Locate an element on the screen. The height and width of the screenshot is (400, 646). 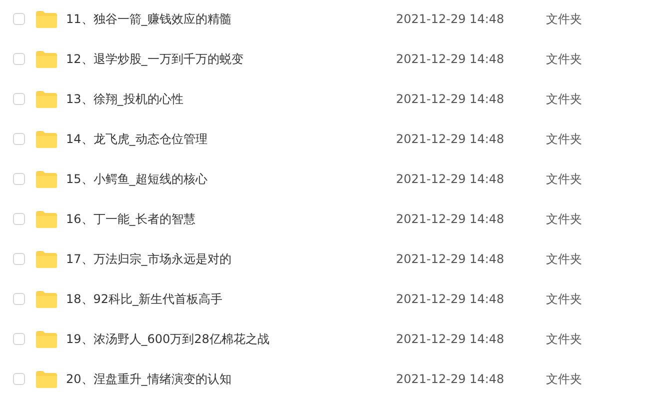
file-name: 11、独谷一箭_赚钱效应的精髓 is located at coordinates (231, 19).